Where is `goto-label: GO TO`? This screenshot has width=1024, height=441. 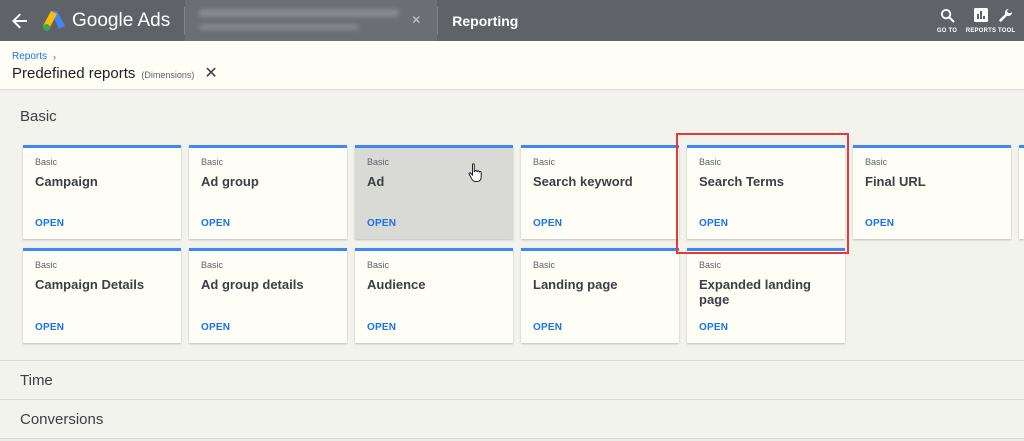 goto-label: GO TO is located at coordinates (947, 30).